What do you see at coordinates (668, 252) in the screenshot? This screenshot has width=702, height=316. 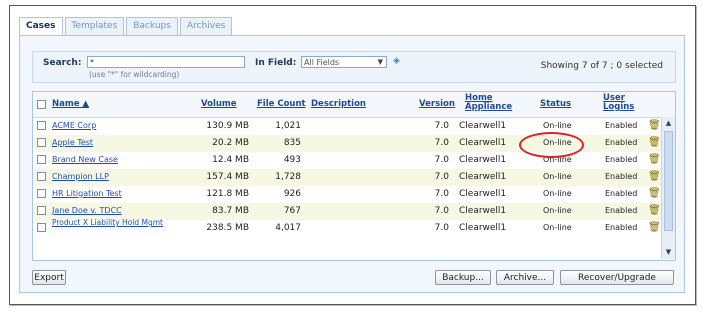 I see `scroll-down-icon: ▼` at bounding box center [668, 252].